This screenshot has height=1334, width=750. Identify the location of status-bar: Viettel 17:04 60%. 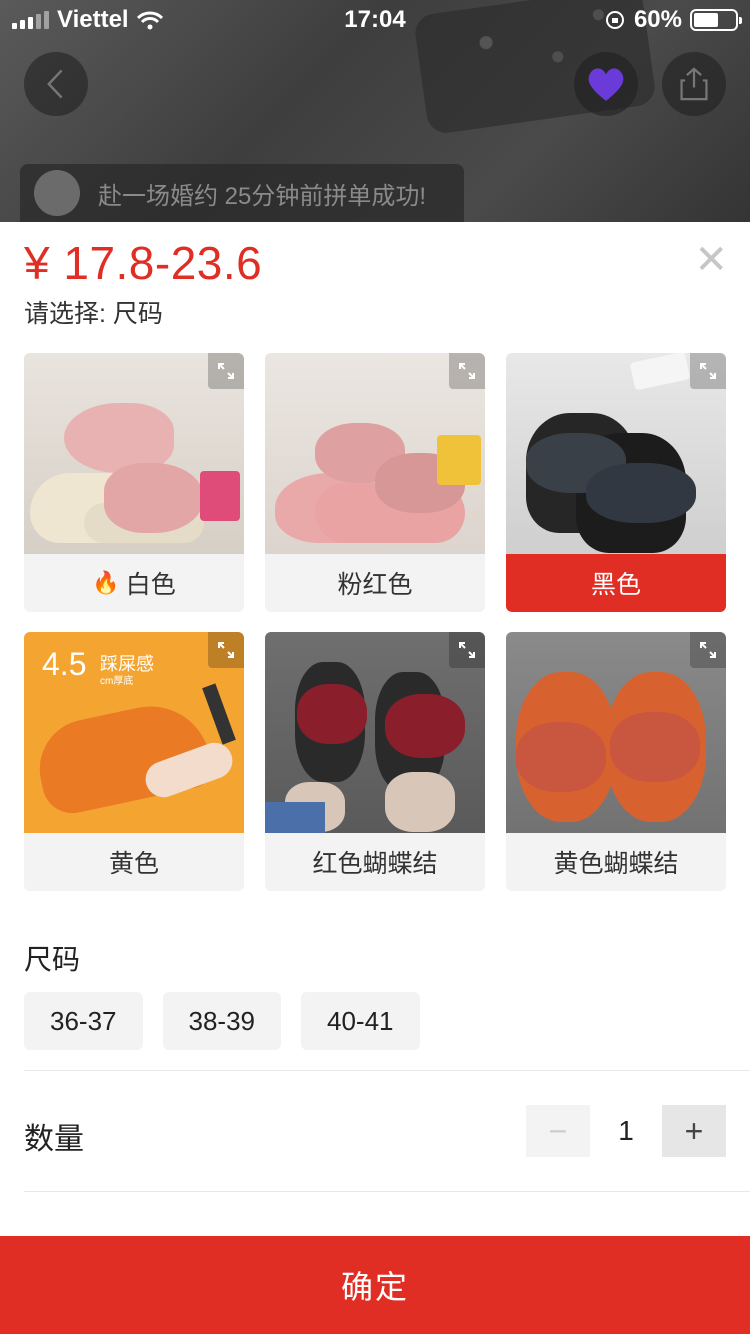
(375, 20).